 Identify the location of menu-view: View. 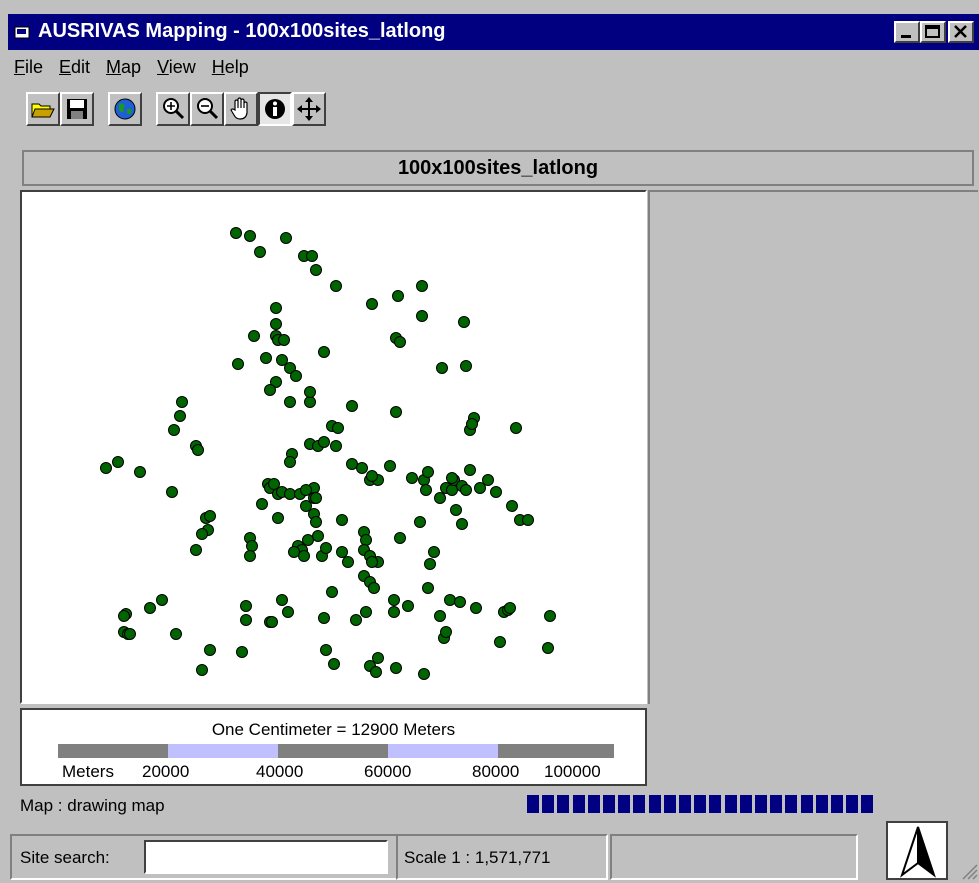
(176, 66).